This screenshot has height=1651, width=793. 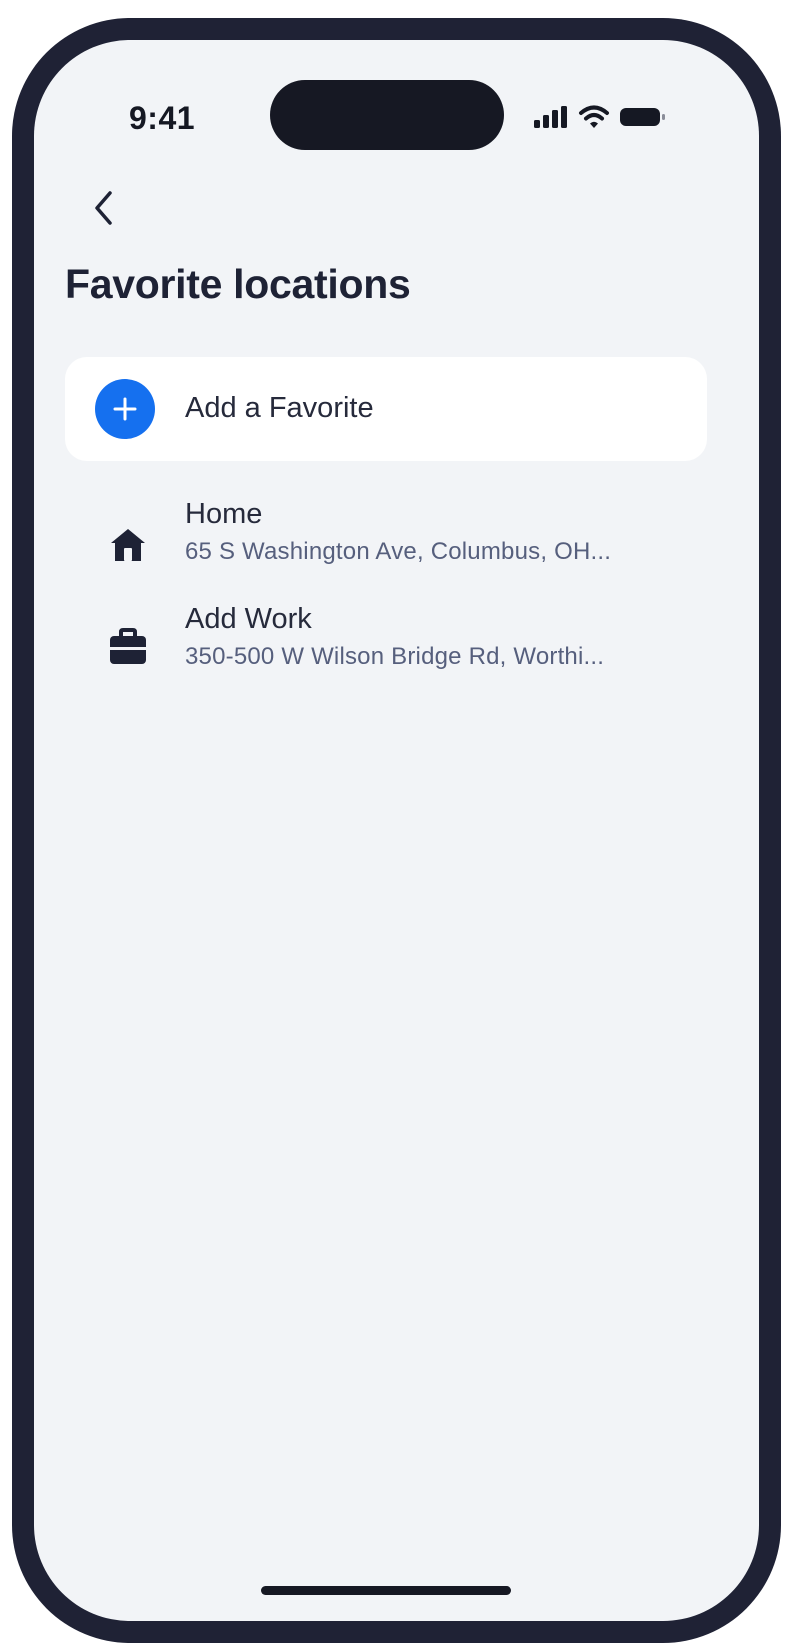 What do you see at coordinates (551, 119) in the screenshot?
I see `signal-icon` at bounding box center [551, 119].